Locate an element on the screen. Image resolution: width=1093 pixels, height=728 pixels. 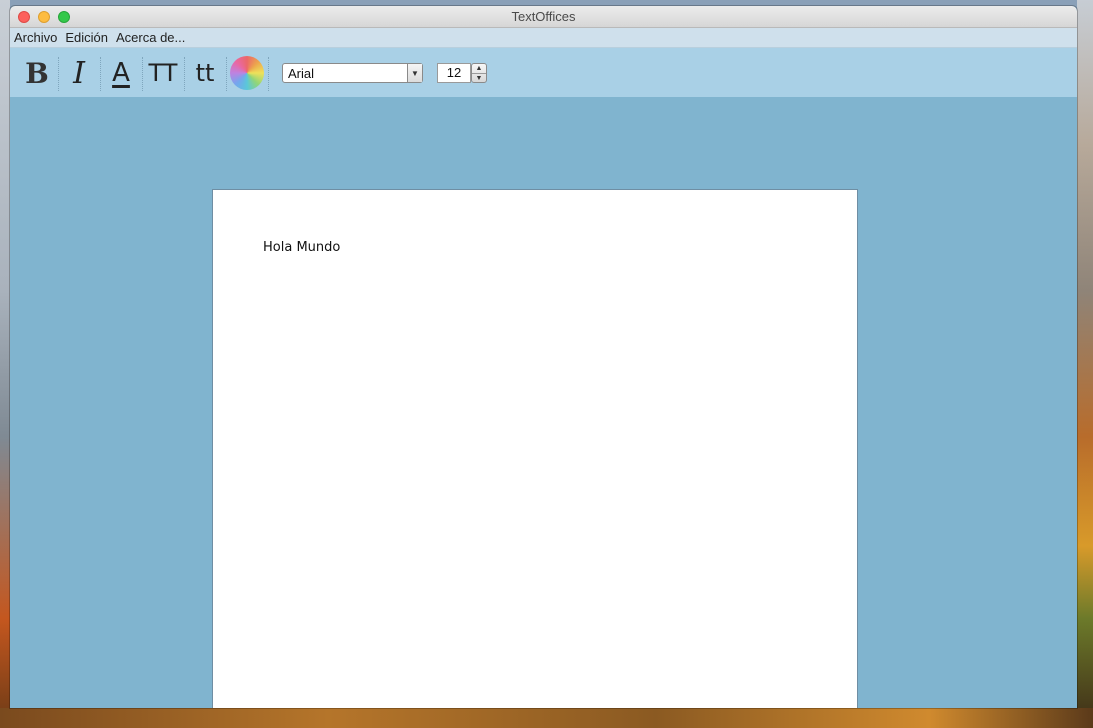
font-size-spinner: 12 ▲ ▼ is located at coordinates (462, 73).